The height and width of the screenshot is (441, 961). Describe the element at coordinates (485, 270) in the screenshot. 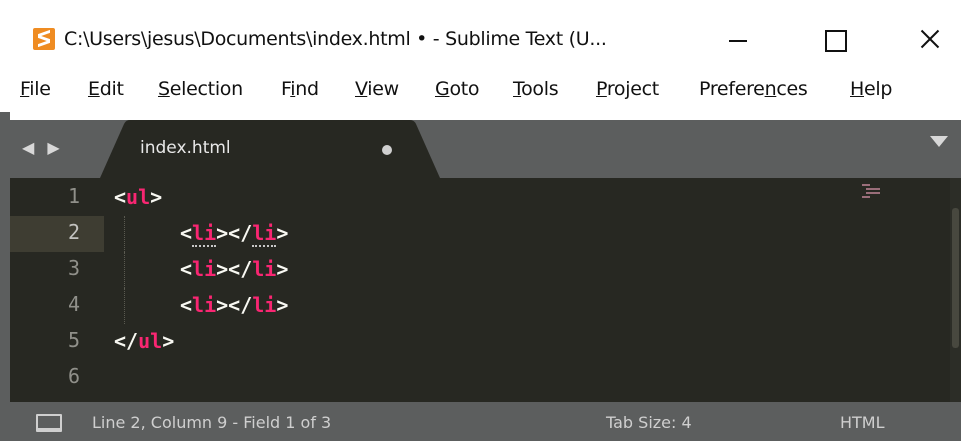

I see `code-line: 3 <li></li>` at that location.